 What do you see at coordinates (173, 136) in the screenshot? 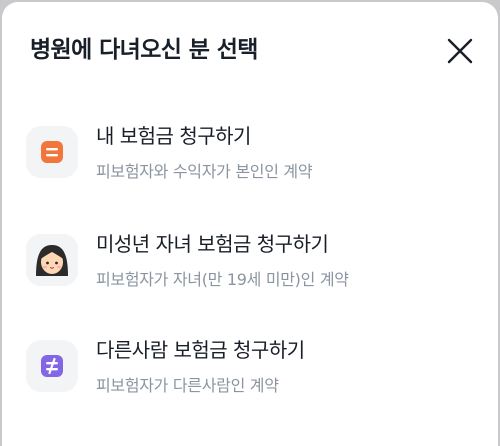
I see `option-title: 내 보험금 청구하기` at bounding box center [173, 136].